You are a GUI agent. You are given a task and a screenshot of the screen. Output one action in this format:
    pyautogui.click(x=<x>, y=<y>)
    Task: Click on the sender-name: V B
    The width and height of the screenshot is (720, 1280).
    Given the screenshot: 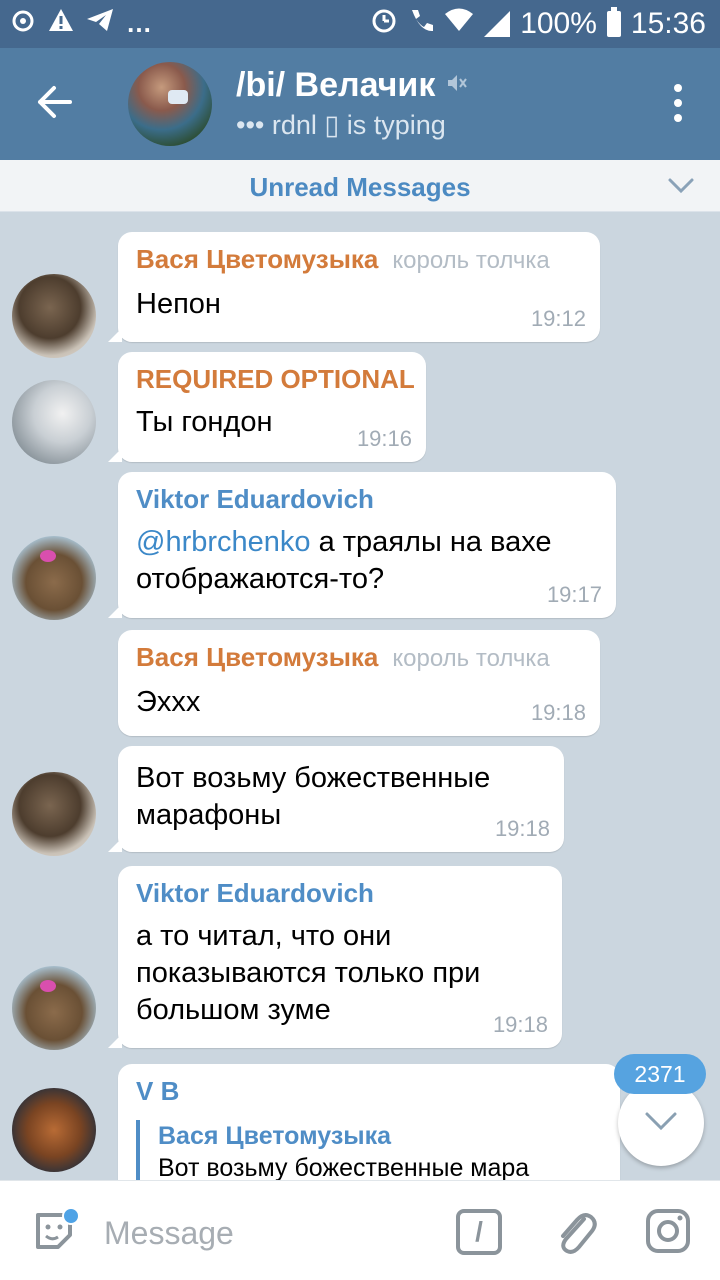 What is the action you would take?
    pyautogui.click(x=368, y=1091)
    